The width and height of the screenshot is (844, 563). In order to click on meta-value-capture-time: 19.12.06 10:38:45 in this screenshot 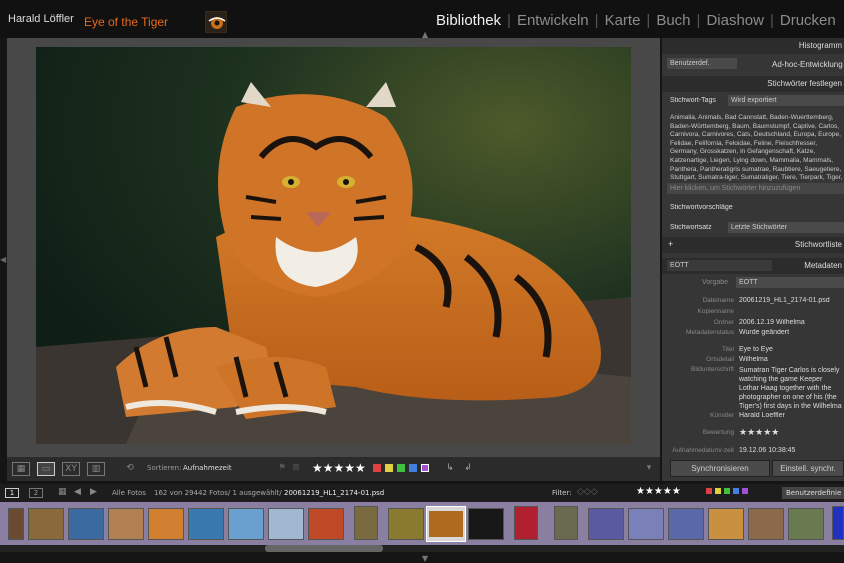, I will do `click(791, 450)`.